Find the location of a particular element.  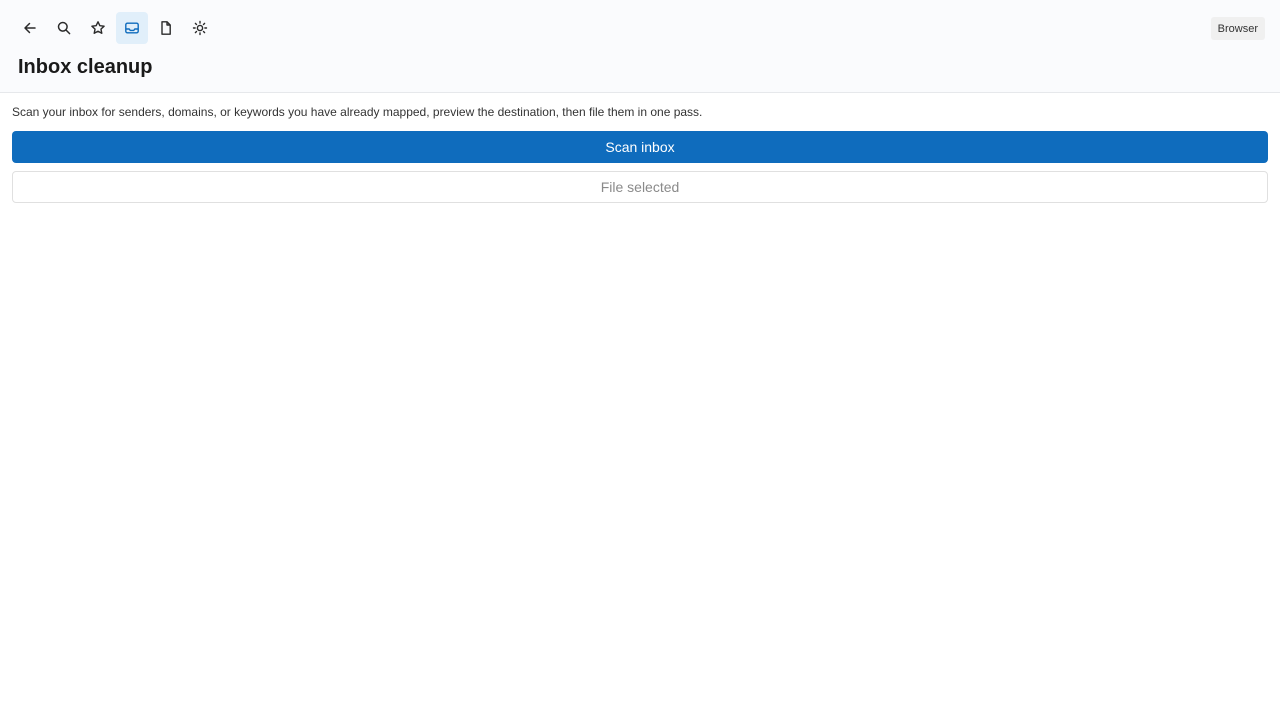

search-icon is located at coordinates (64, 28).